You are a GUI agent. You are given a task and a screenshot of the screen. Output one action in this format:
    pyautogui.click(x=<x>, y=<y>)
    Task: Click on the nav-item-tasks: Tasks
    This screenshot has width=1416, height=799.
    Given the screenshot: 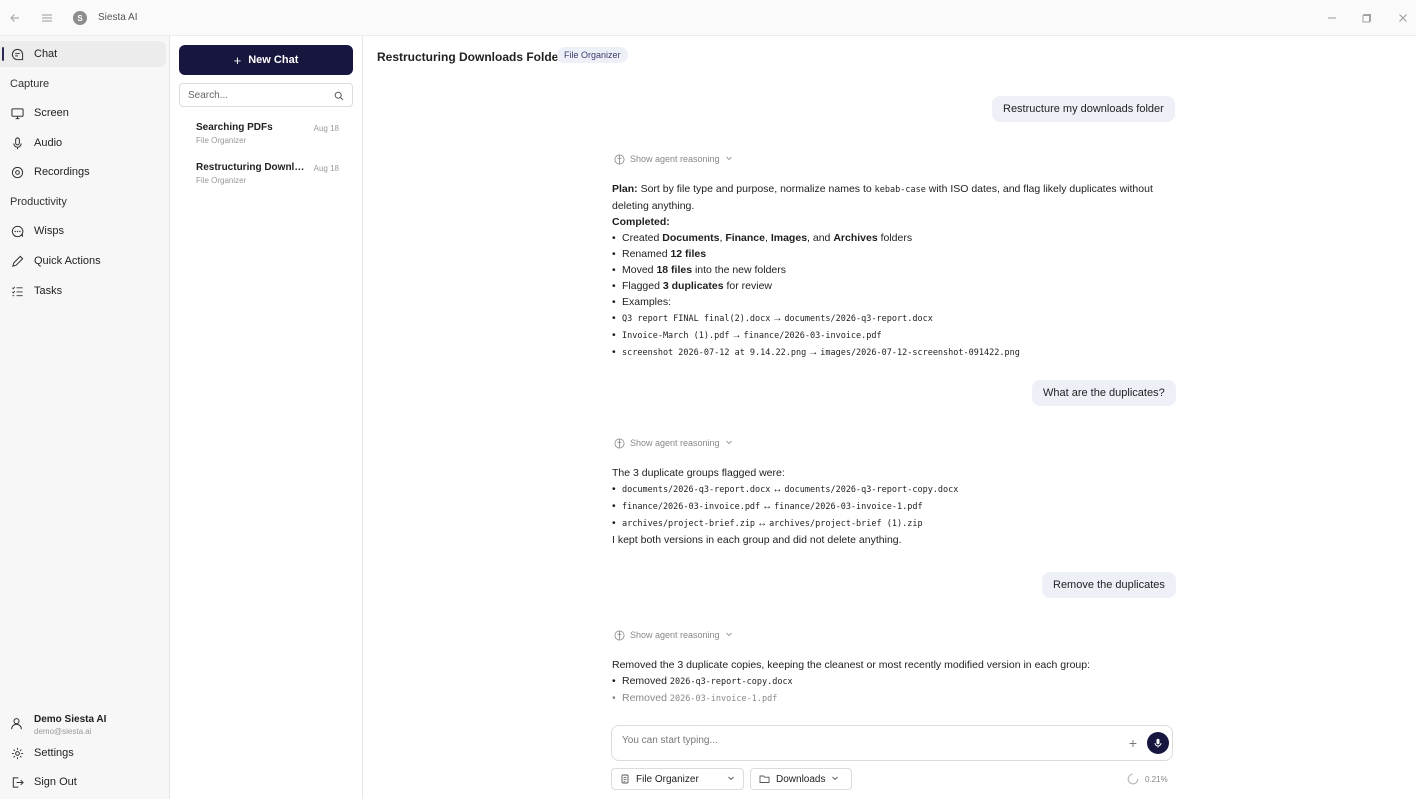 What is the action you would take?
    pyautogui.click(x=83, y=291)
    